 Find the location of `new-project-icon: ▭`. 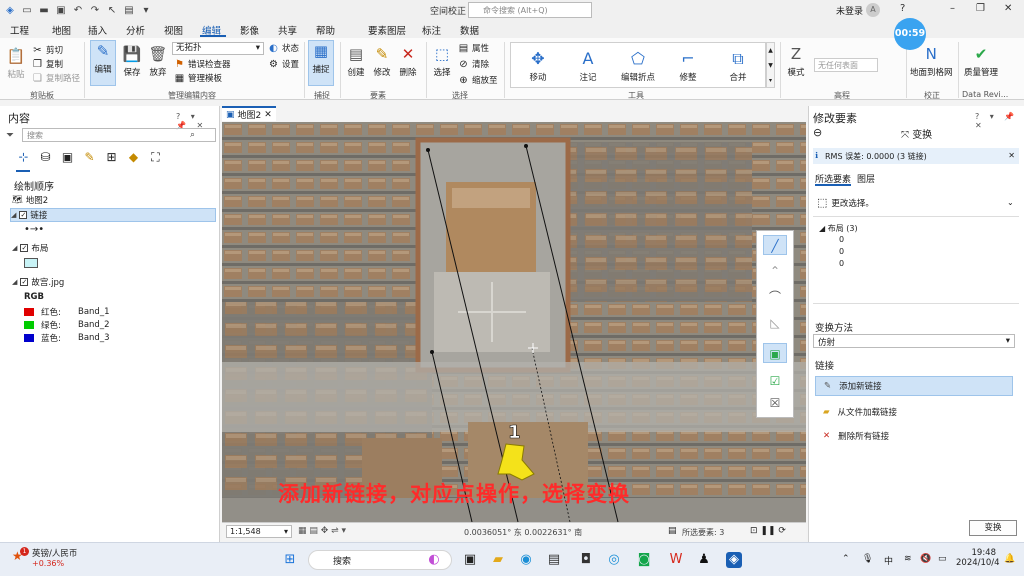

new-project-icon: ▭ is located at coordinates (27, 10).